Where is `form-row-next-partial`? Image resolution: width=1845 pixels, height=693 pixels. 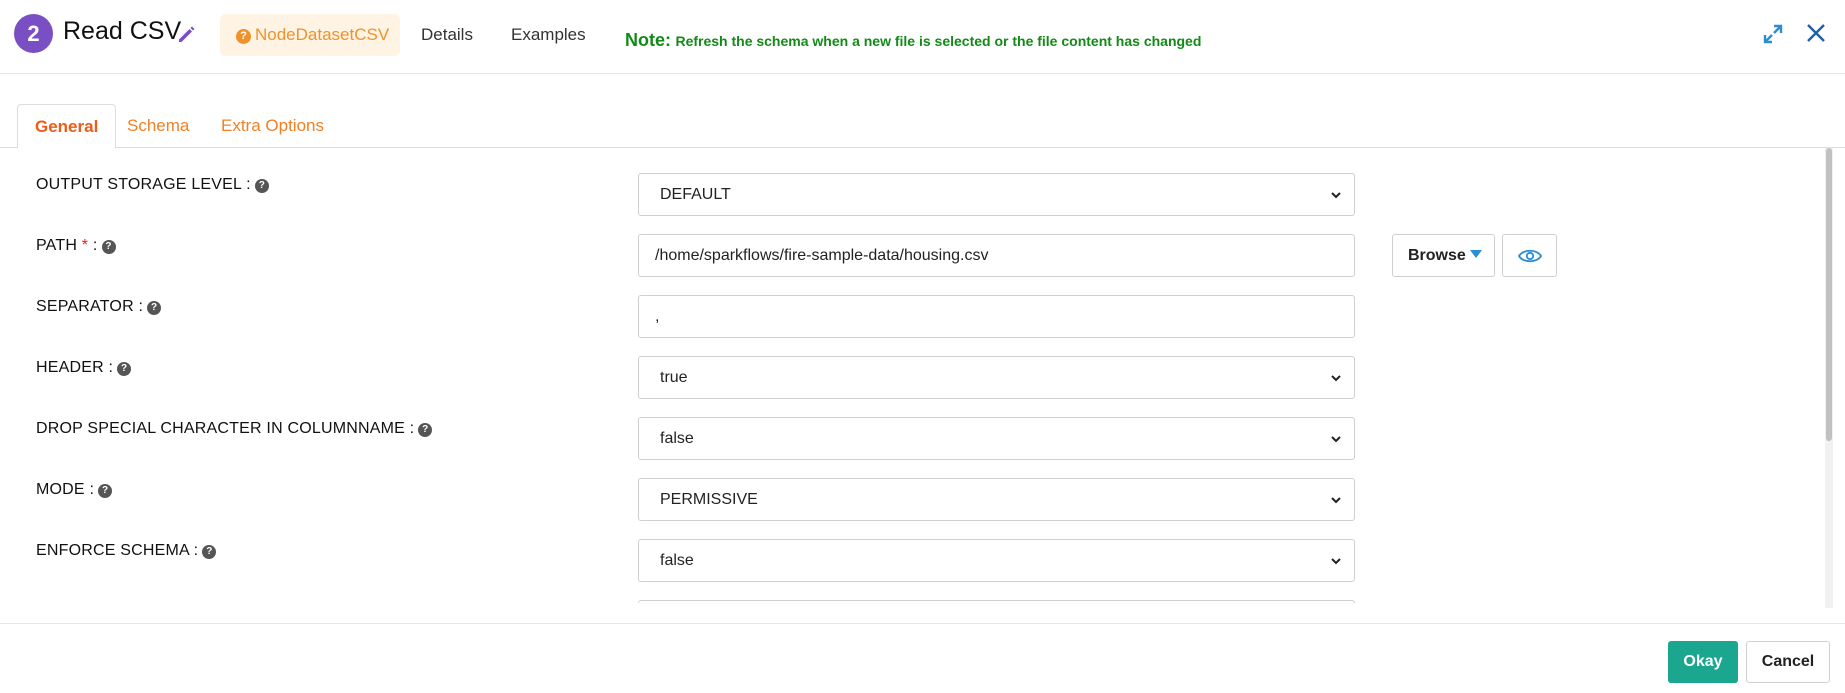 form-row-next-partial is located at coordinates (912, 589).